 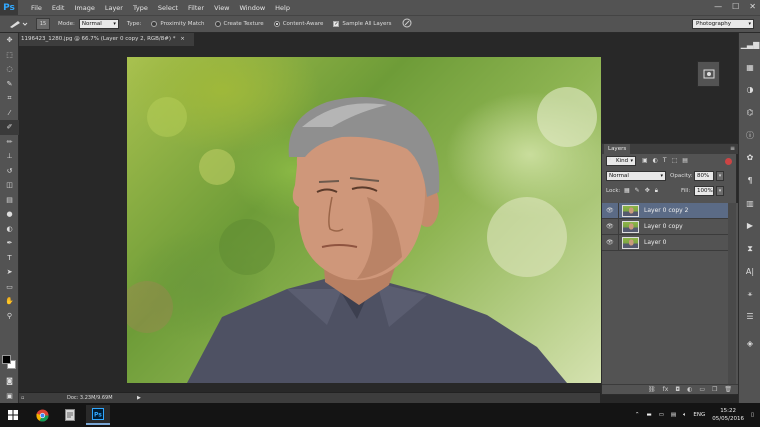 I want to click on workspace-select: Photography, so click(x=723, y=24).